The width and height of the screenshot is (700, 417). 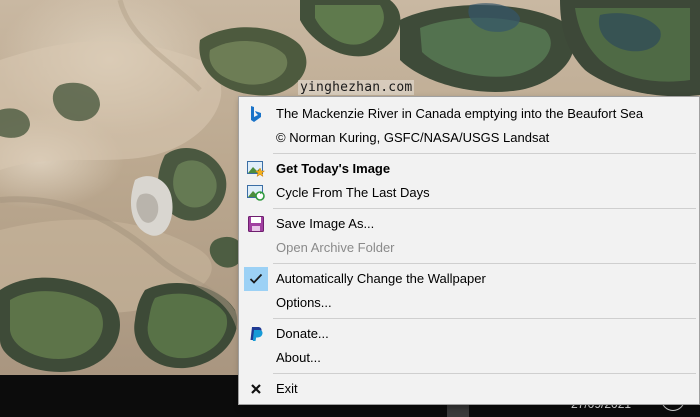 What do you see at coordinates (335, 247) in the screenshot?
I see `open-archive-folder-label: Open Archive Folder` at bounding box center [335, 247].